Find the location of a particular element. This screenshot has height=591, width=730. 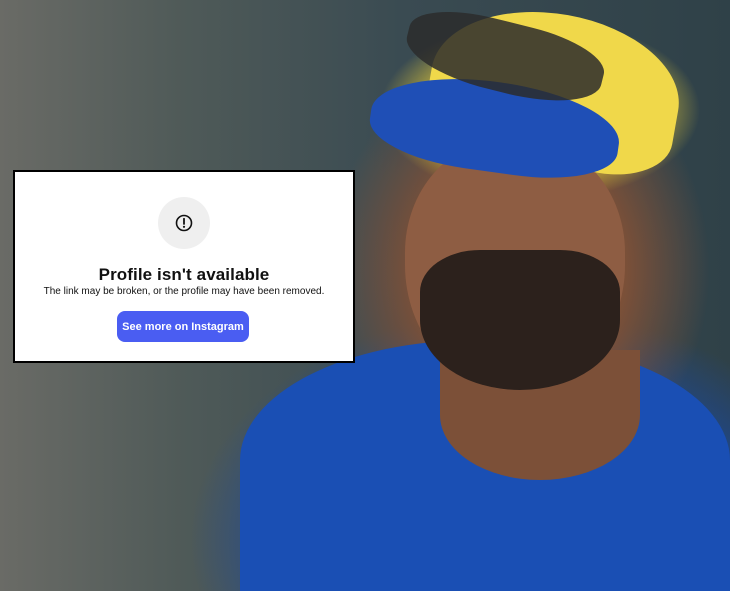

see-more-on-instagram-button: See more on Instagram is located at coordinates (183, 326).